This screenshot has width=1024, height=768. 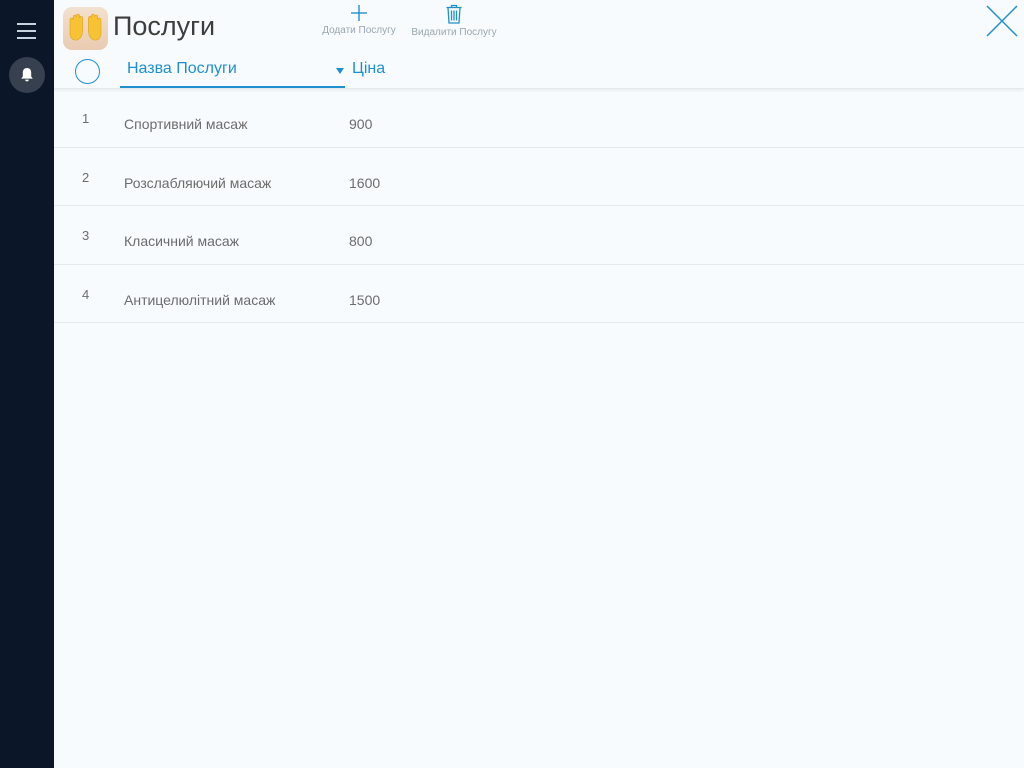 I want to click on plus-icon, so click(x=359, y=13).